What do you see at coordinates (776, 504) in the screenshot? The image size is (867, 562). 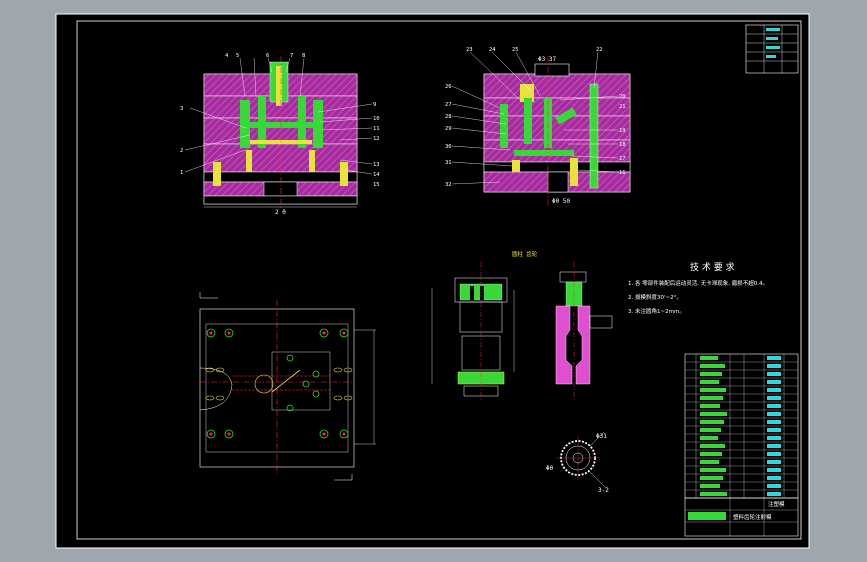 I see `title-small-text: 注塑模` at bounding box center [776, 504].